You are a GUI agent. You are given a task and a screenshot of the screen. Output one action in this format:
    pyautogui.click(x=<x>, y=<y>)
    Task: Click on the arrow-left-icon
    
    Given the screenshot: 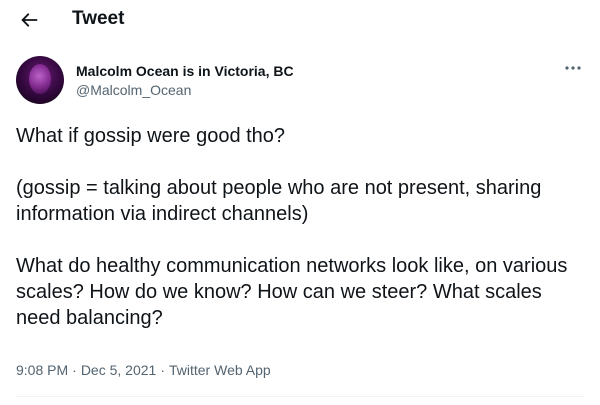 What is the action you would take?
    pyautogui.click(x=29, y=20)
    